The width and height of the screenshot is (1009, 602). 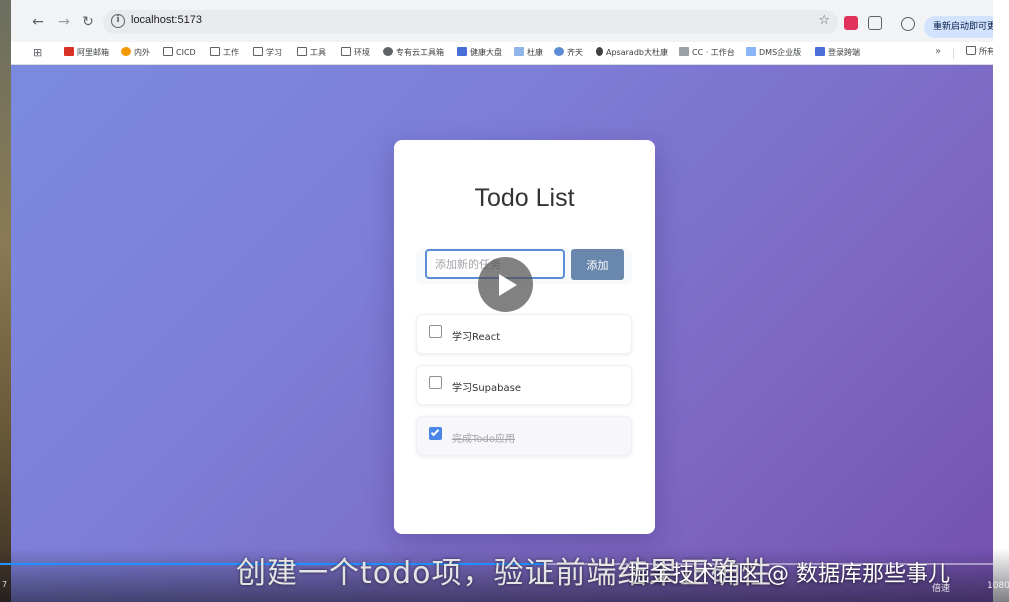 I want to click on url-text: localhost:5173, so click(x=166, y=20).